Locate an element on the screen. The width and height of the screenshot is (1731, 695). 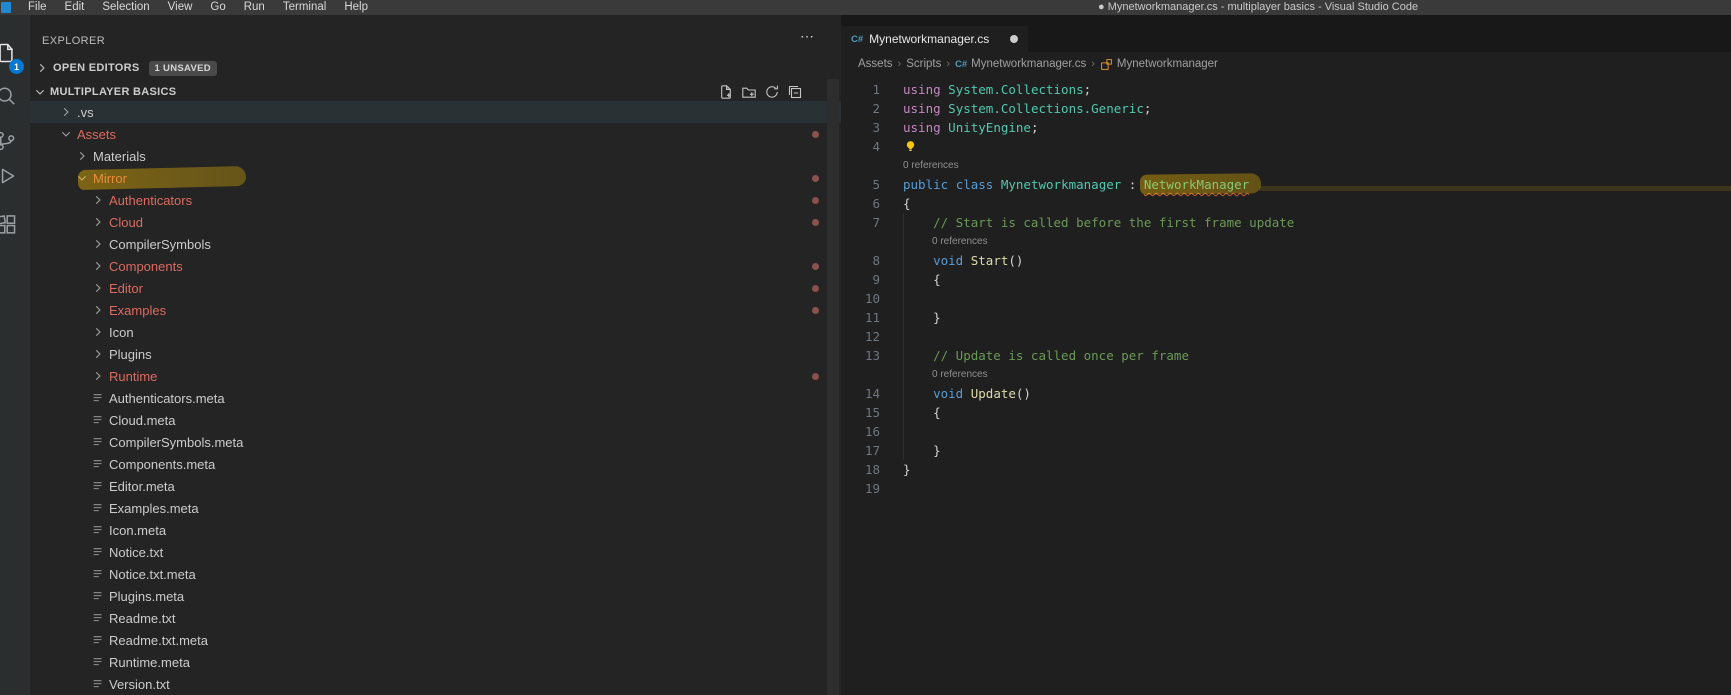
line-number: 17 is located at coordinates (872, 450).